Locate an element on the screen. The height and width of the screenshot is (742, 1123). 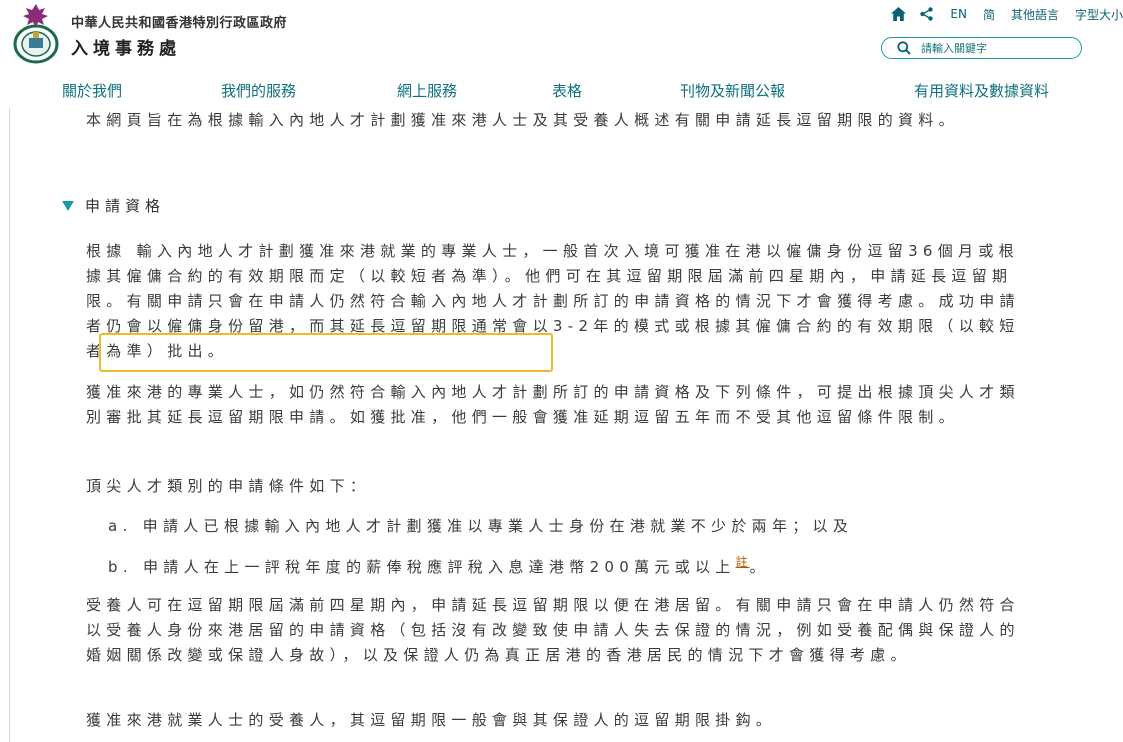
lang-sc-link: 简 is located at coordinates (989, 14).